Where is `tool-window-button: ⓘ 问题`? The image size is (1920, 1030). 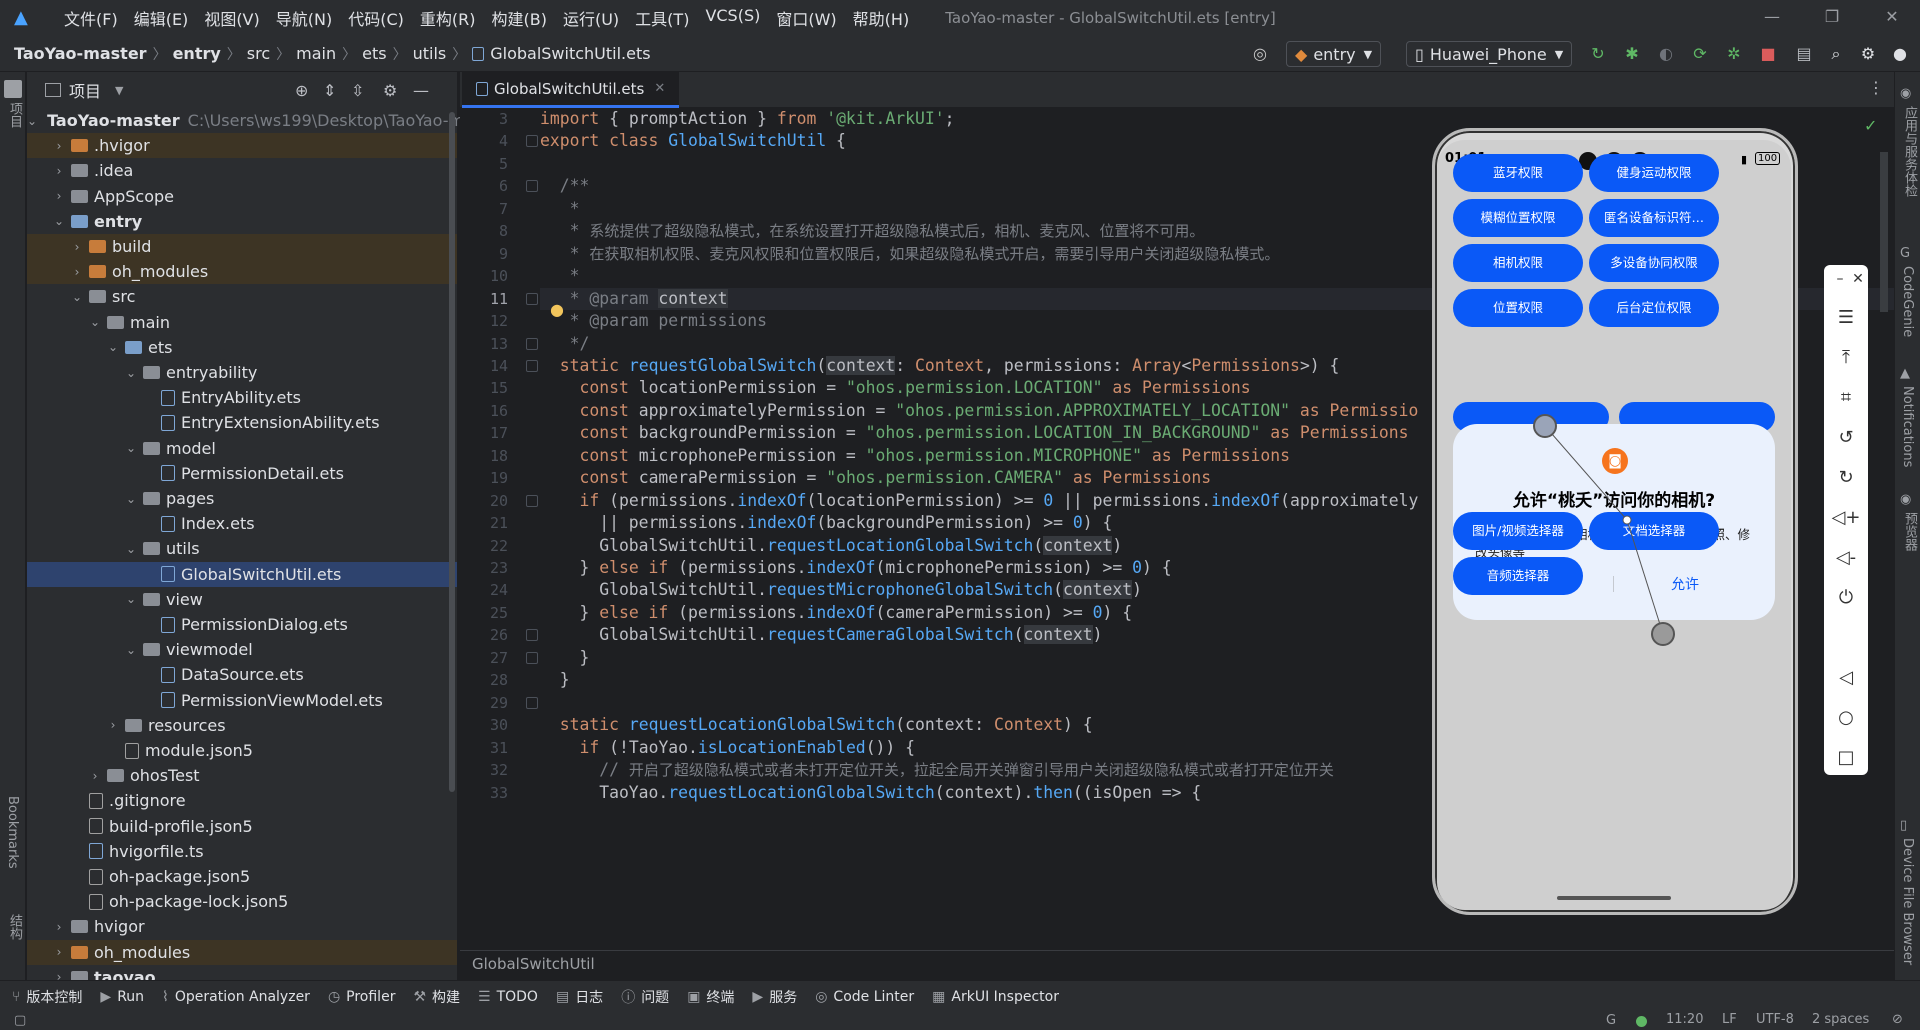 tool-window-button: ⓘ 问题 is located at coordinates (645, 997).